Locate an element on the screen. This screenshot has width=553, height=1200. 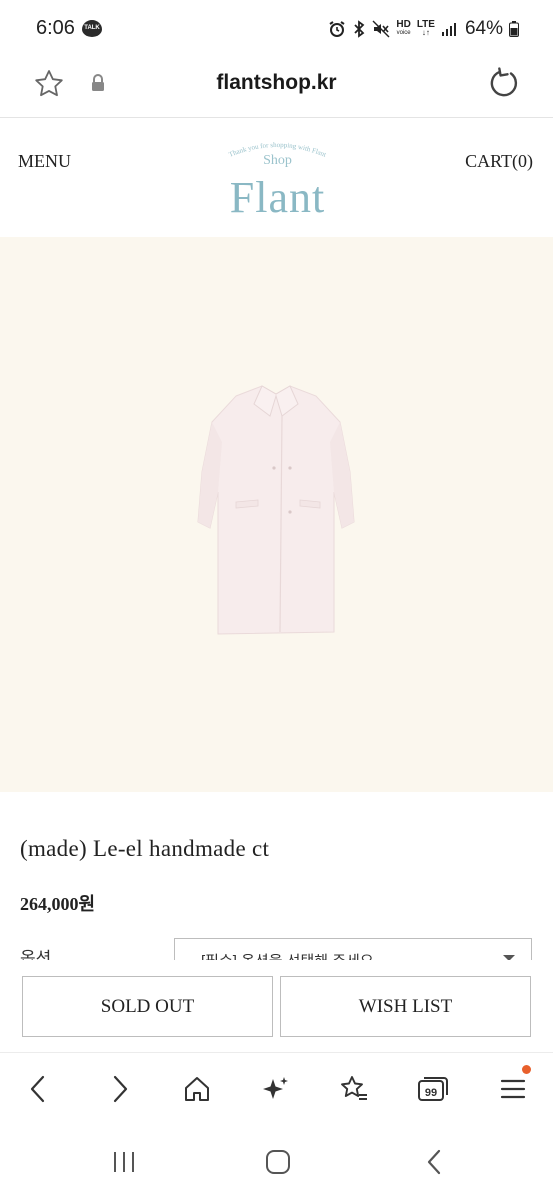
browser-bottom-nav: 99 is located at coordinates (276, 1089).